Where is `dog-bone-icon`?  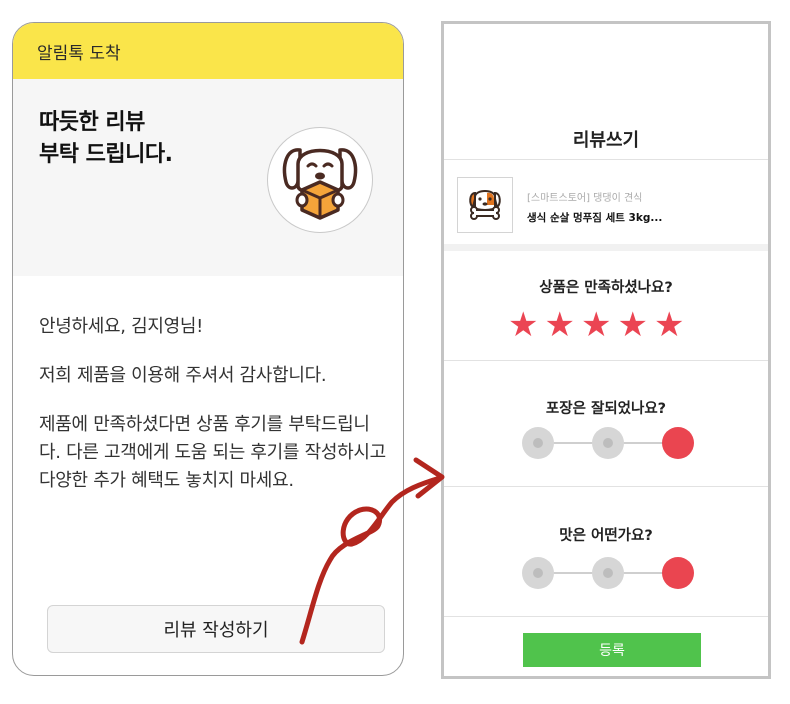
dog-bone-icon is located at coordinates (485, 205).